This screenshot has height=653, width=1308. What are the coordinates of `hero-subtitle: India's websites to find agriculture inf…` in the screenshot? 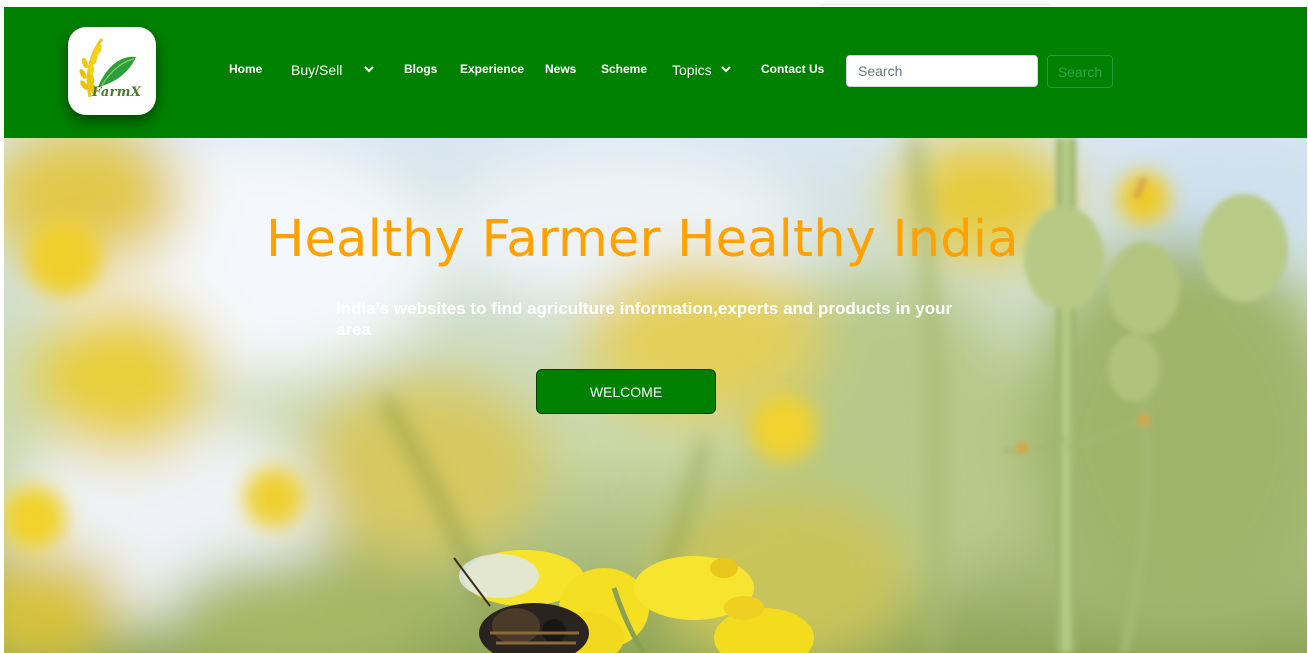 It's located at (644, 319).